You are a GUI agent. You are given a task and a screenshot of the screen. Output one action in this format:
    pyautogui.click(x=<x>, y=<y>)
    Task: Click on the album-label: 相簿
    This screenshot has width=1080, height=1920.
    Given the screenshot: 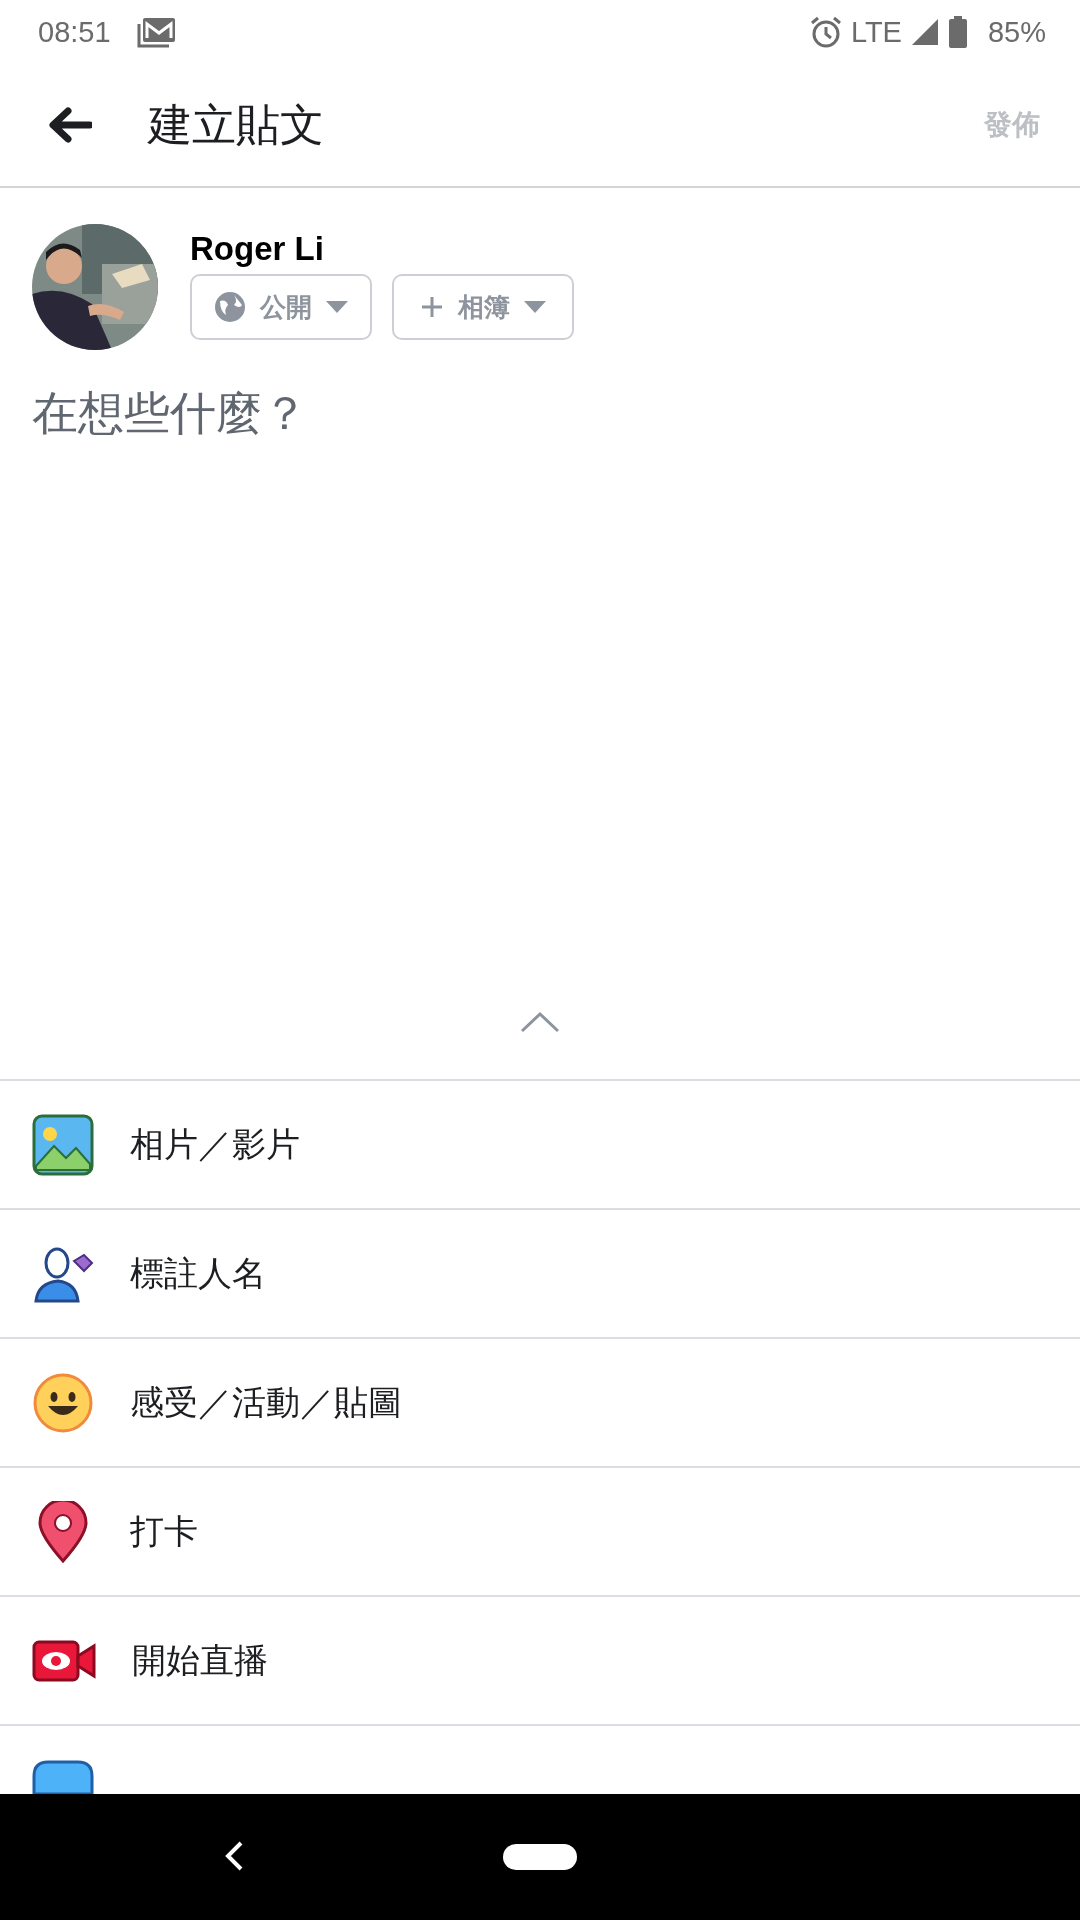 What is the action you would take?
    pyautogui.click(x=484, y=307)
    